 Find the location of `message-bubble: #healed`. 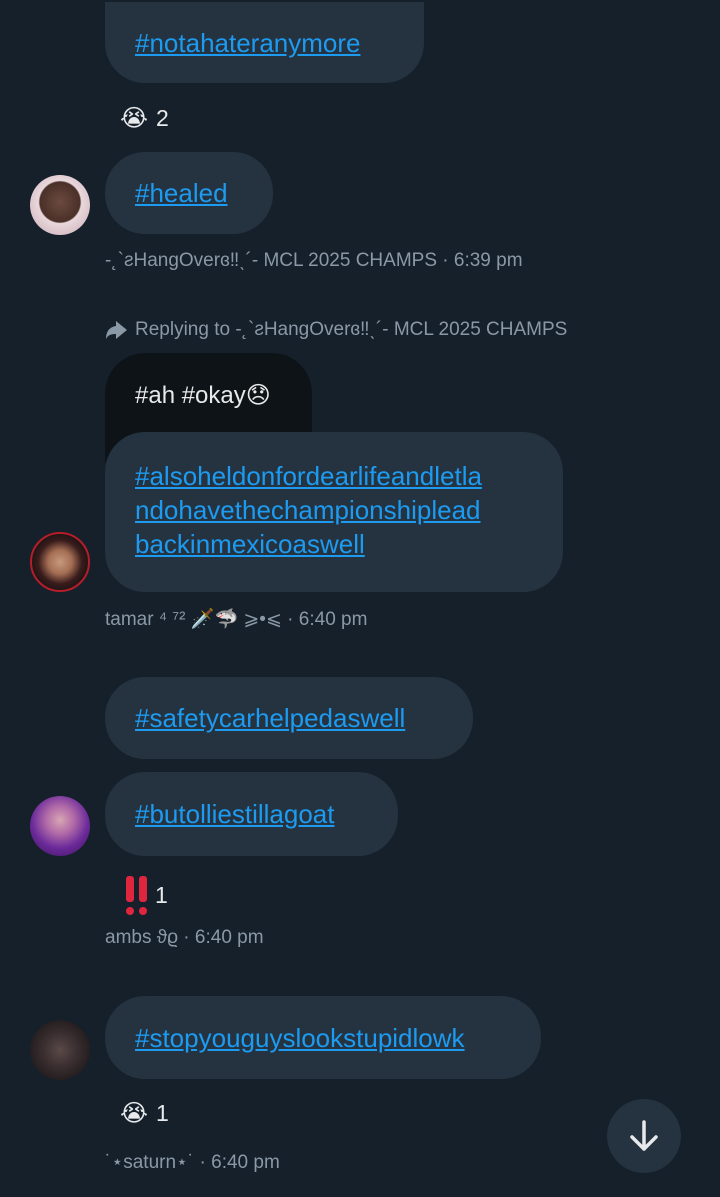

message-bubble: #healed is located at coordinates (189, 193).